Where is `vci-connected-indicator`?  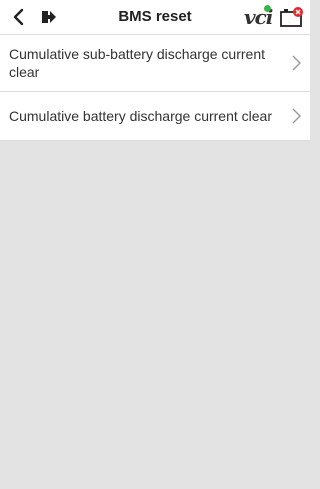
vci-connected-indicator is located at coordinates (267, 8).